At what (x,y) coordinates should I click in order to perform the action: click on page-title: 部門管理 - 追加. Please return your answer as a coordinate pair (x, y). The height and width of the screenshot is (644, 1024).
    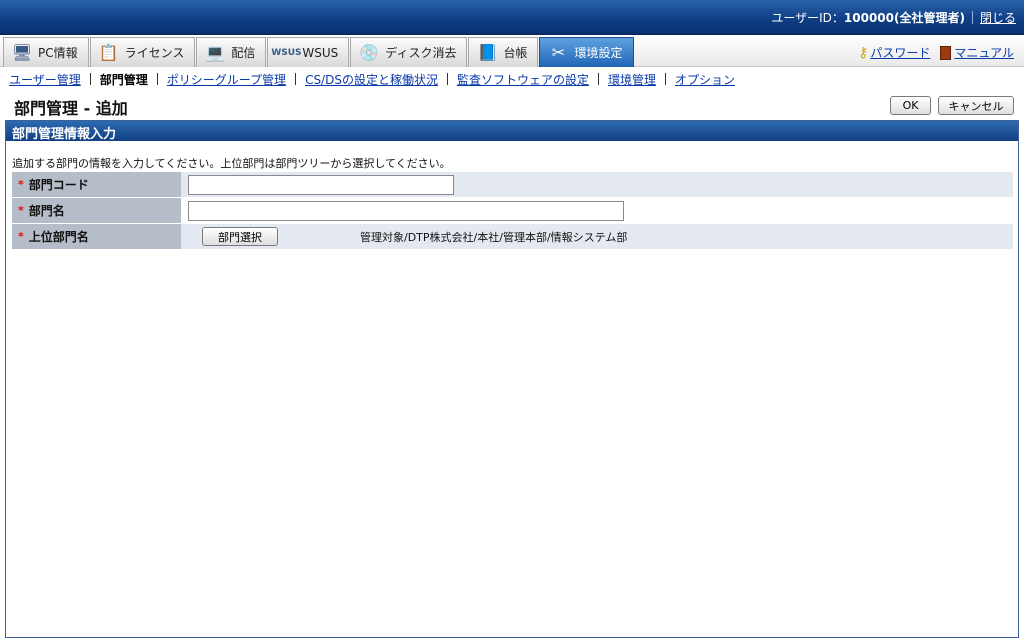
    Looking at the image, I should click on (71, 108).